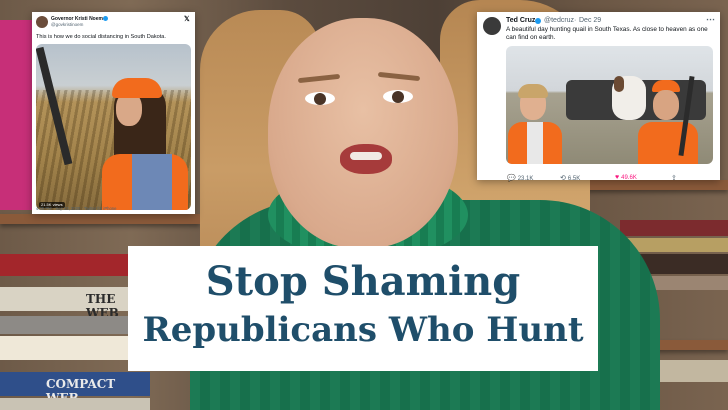  Describe the element at coordinates (366, 159) in the screenshot. I see `mouth` at that location.